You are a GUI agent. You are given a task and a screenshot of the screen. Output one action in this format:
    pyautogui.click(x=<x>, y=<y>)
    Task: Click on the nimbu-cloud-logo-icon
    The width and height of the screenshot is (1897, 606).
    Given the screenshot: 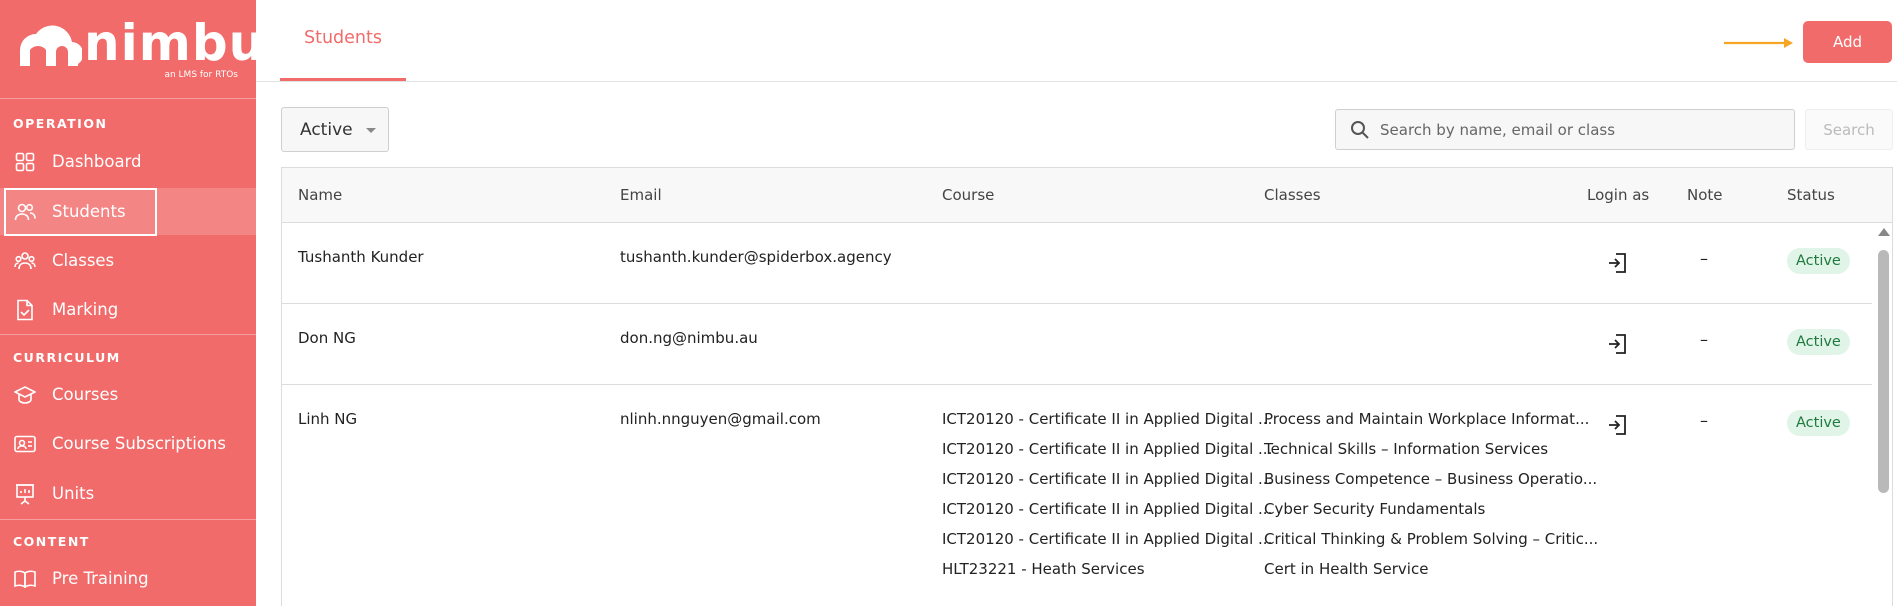 What is the action you would take?
    pyautogui.click(x=51, y=45)
    